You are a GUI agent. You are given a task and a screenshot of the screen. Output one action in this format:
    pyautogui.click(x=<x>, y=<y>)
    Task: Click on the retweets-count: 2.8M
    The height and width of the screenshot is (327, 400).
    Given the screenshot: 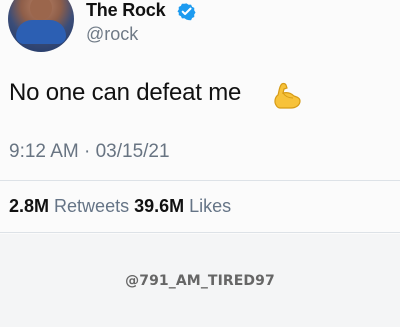 What is the action you would take?
    pyautogui.click(x=29, y=206)
    